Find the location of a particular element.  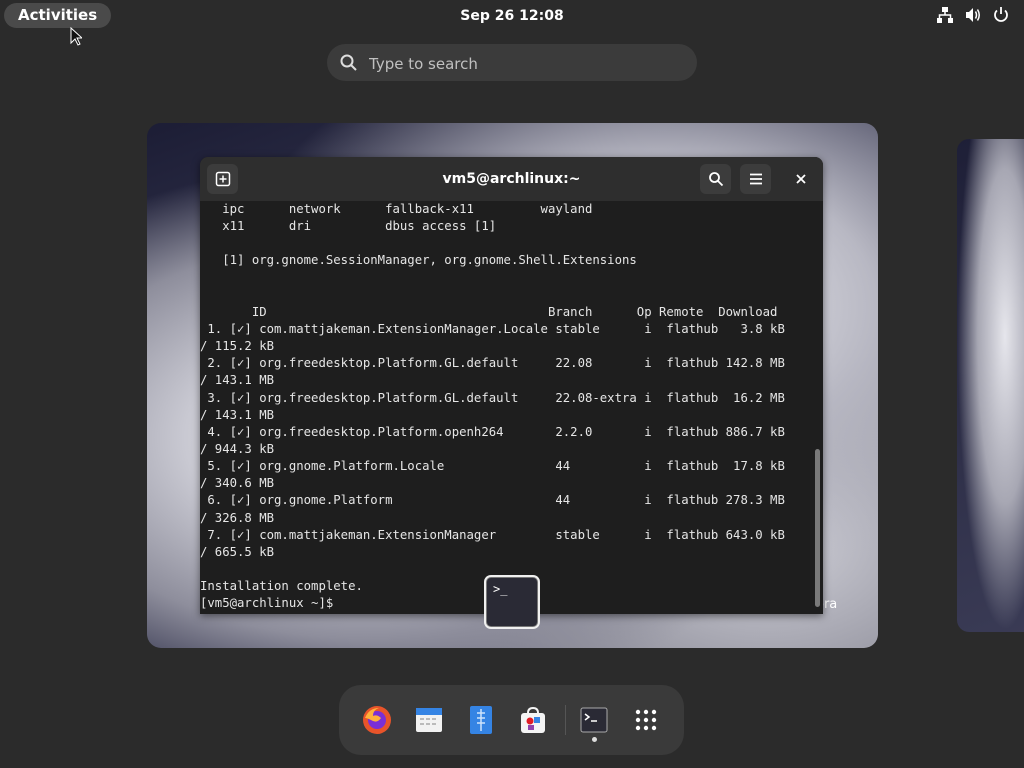

top-bar: Activities Sep 26 12:08 is located at coordinates (512, 16).